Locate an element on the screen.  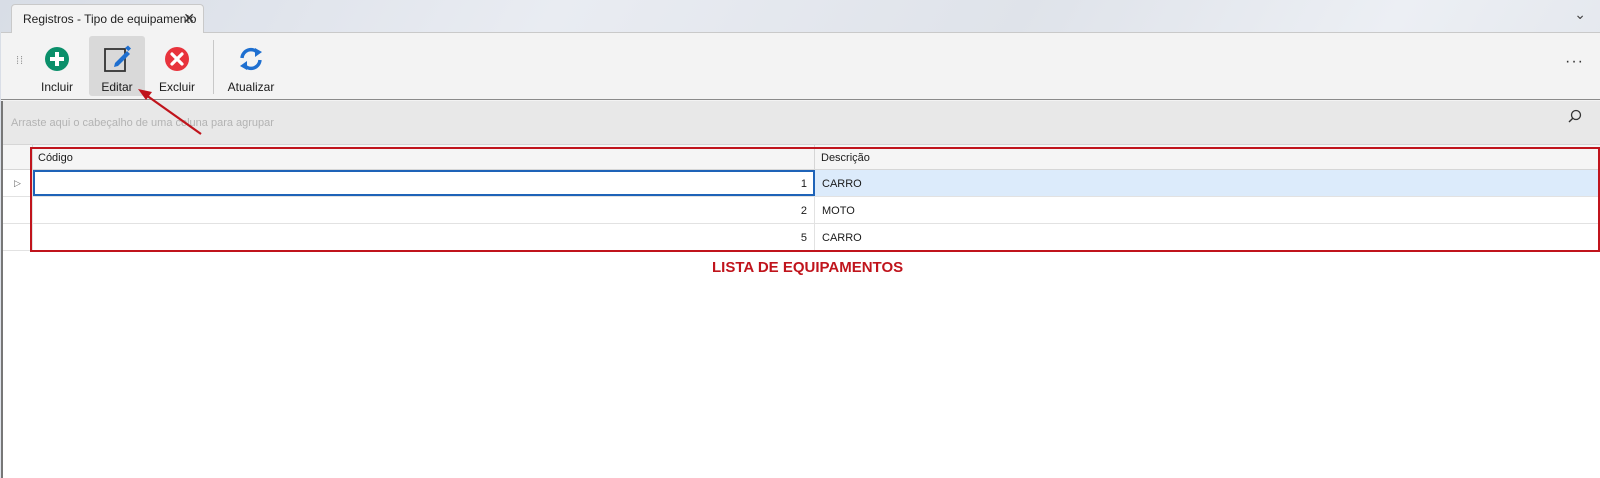
row-indicator-icon: ▷ is located at coordinates (18, 183).